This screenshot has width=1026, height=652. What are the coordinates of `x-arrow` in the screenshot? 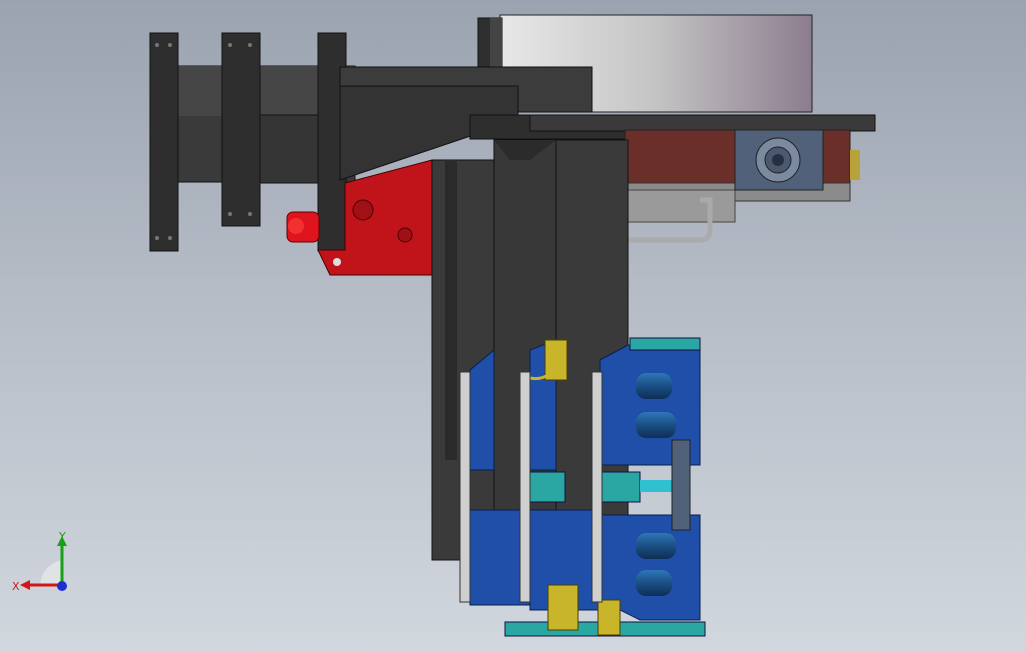 It's located at (25, 585).